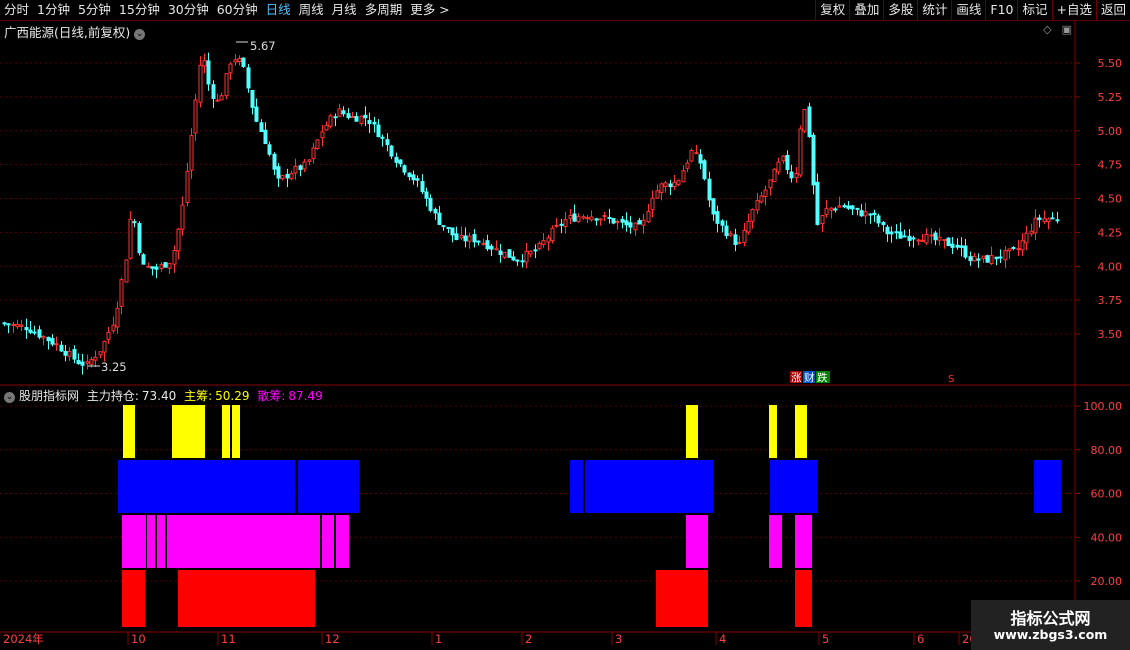 The width and height of the screenshot is (1130, 650). I want to click on sanchou-value: 87.49, so click(305, 396).